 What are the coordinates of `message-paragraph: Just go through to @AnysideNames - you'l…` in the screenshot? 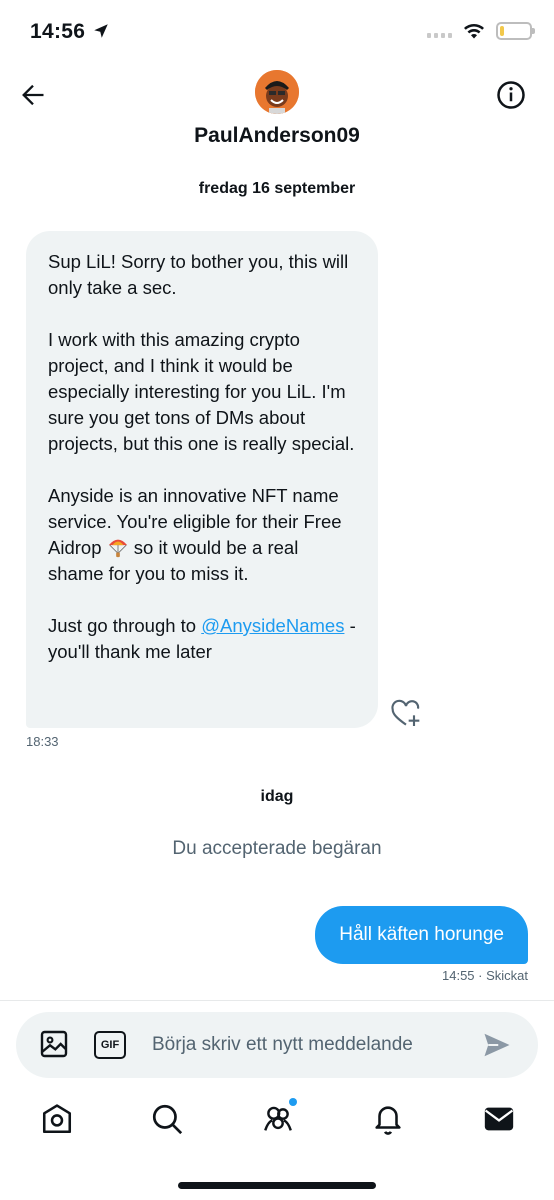 It's located at (202, 638).